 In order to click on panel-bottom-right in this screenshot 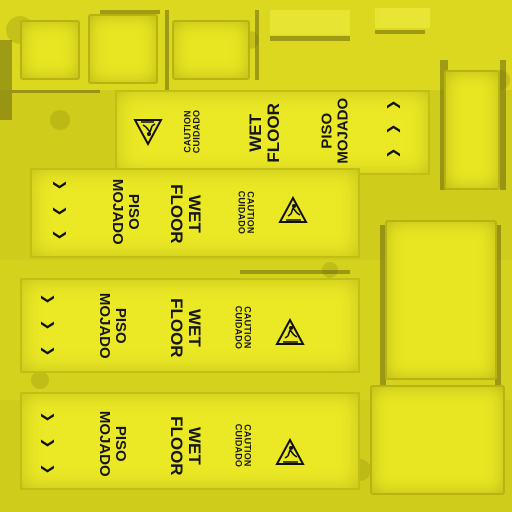, I will do `click(437, 440)`.